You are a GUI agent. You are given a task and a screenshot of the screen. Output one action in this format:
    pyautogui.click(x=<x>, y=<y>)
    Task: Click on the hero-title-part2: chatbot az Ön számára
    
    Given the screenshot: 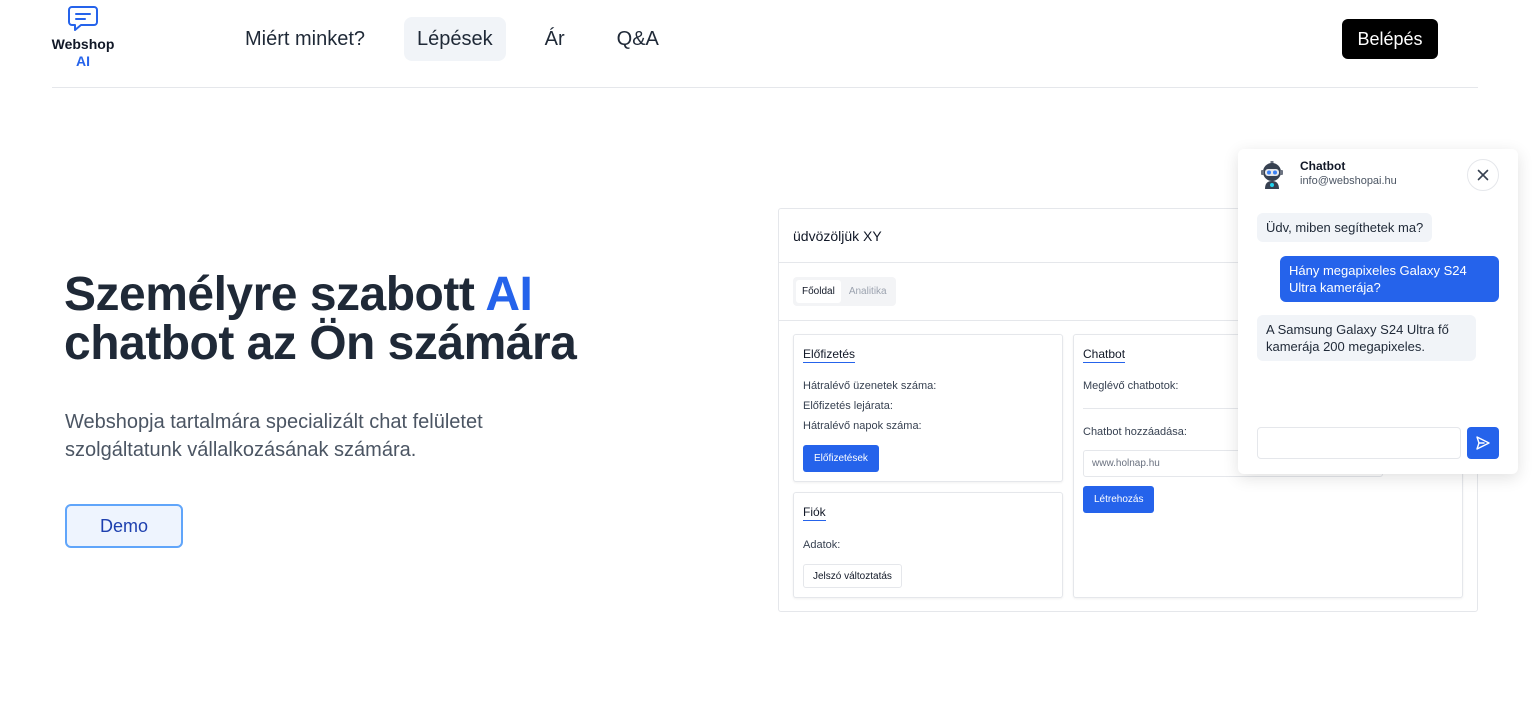 What is the action you would take?
    pyautogui.click(x=320, y=343)
    